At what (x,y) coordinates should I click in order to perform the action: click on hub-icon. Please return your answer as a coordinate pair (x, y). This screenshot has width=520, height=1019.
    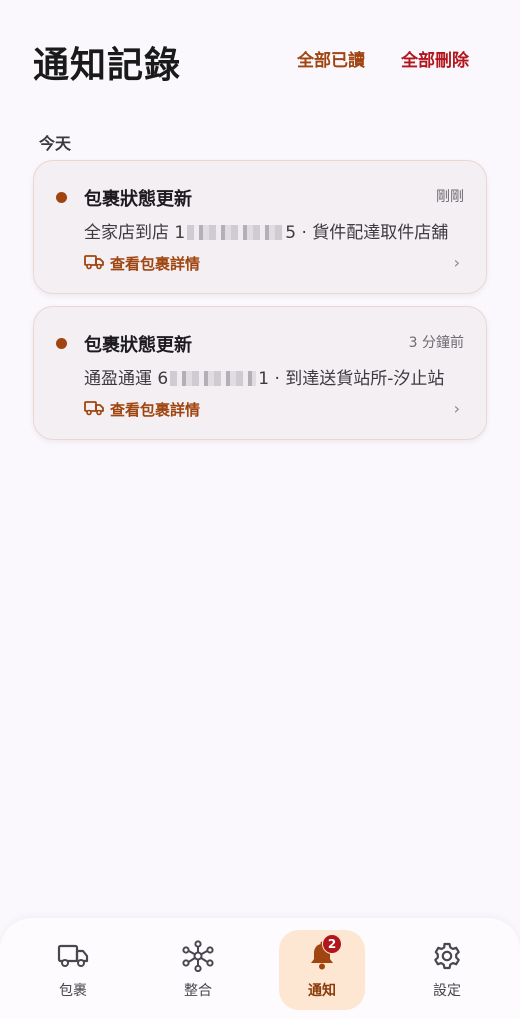
    Looking at the image, I should click on (198, 956).